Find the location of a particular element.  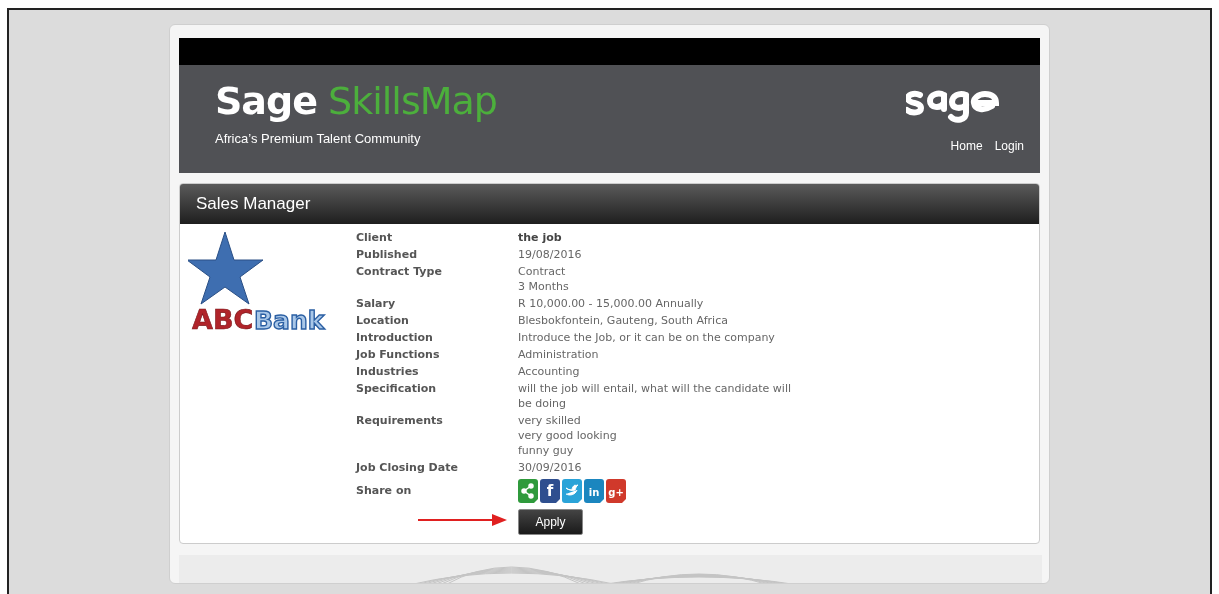

tagline: Africa’s Premium Talent Community is located at coordinates (318, 138).